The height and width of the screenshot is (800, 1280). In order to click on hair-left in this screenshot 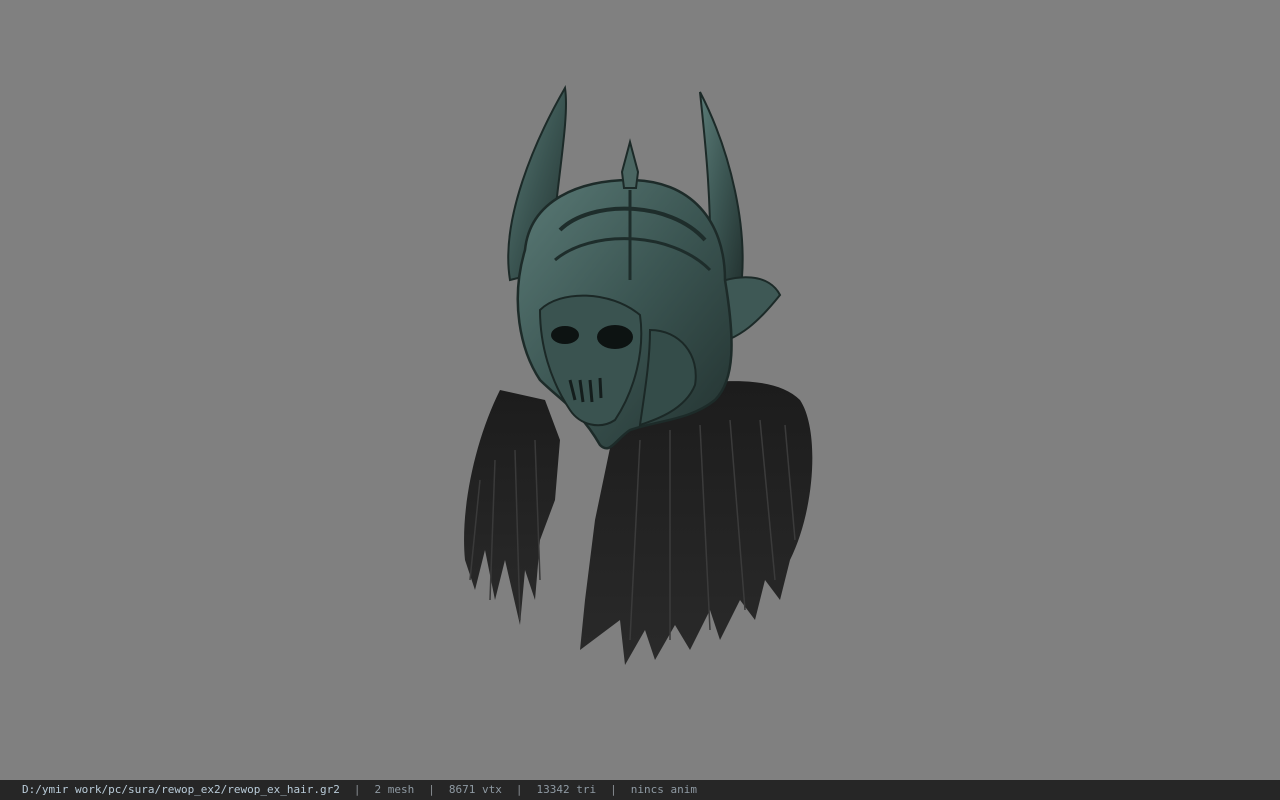, I will do `click(512, 507)`.